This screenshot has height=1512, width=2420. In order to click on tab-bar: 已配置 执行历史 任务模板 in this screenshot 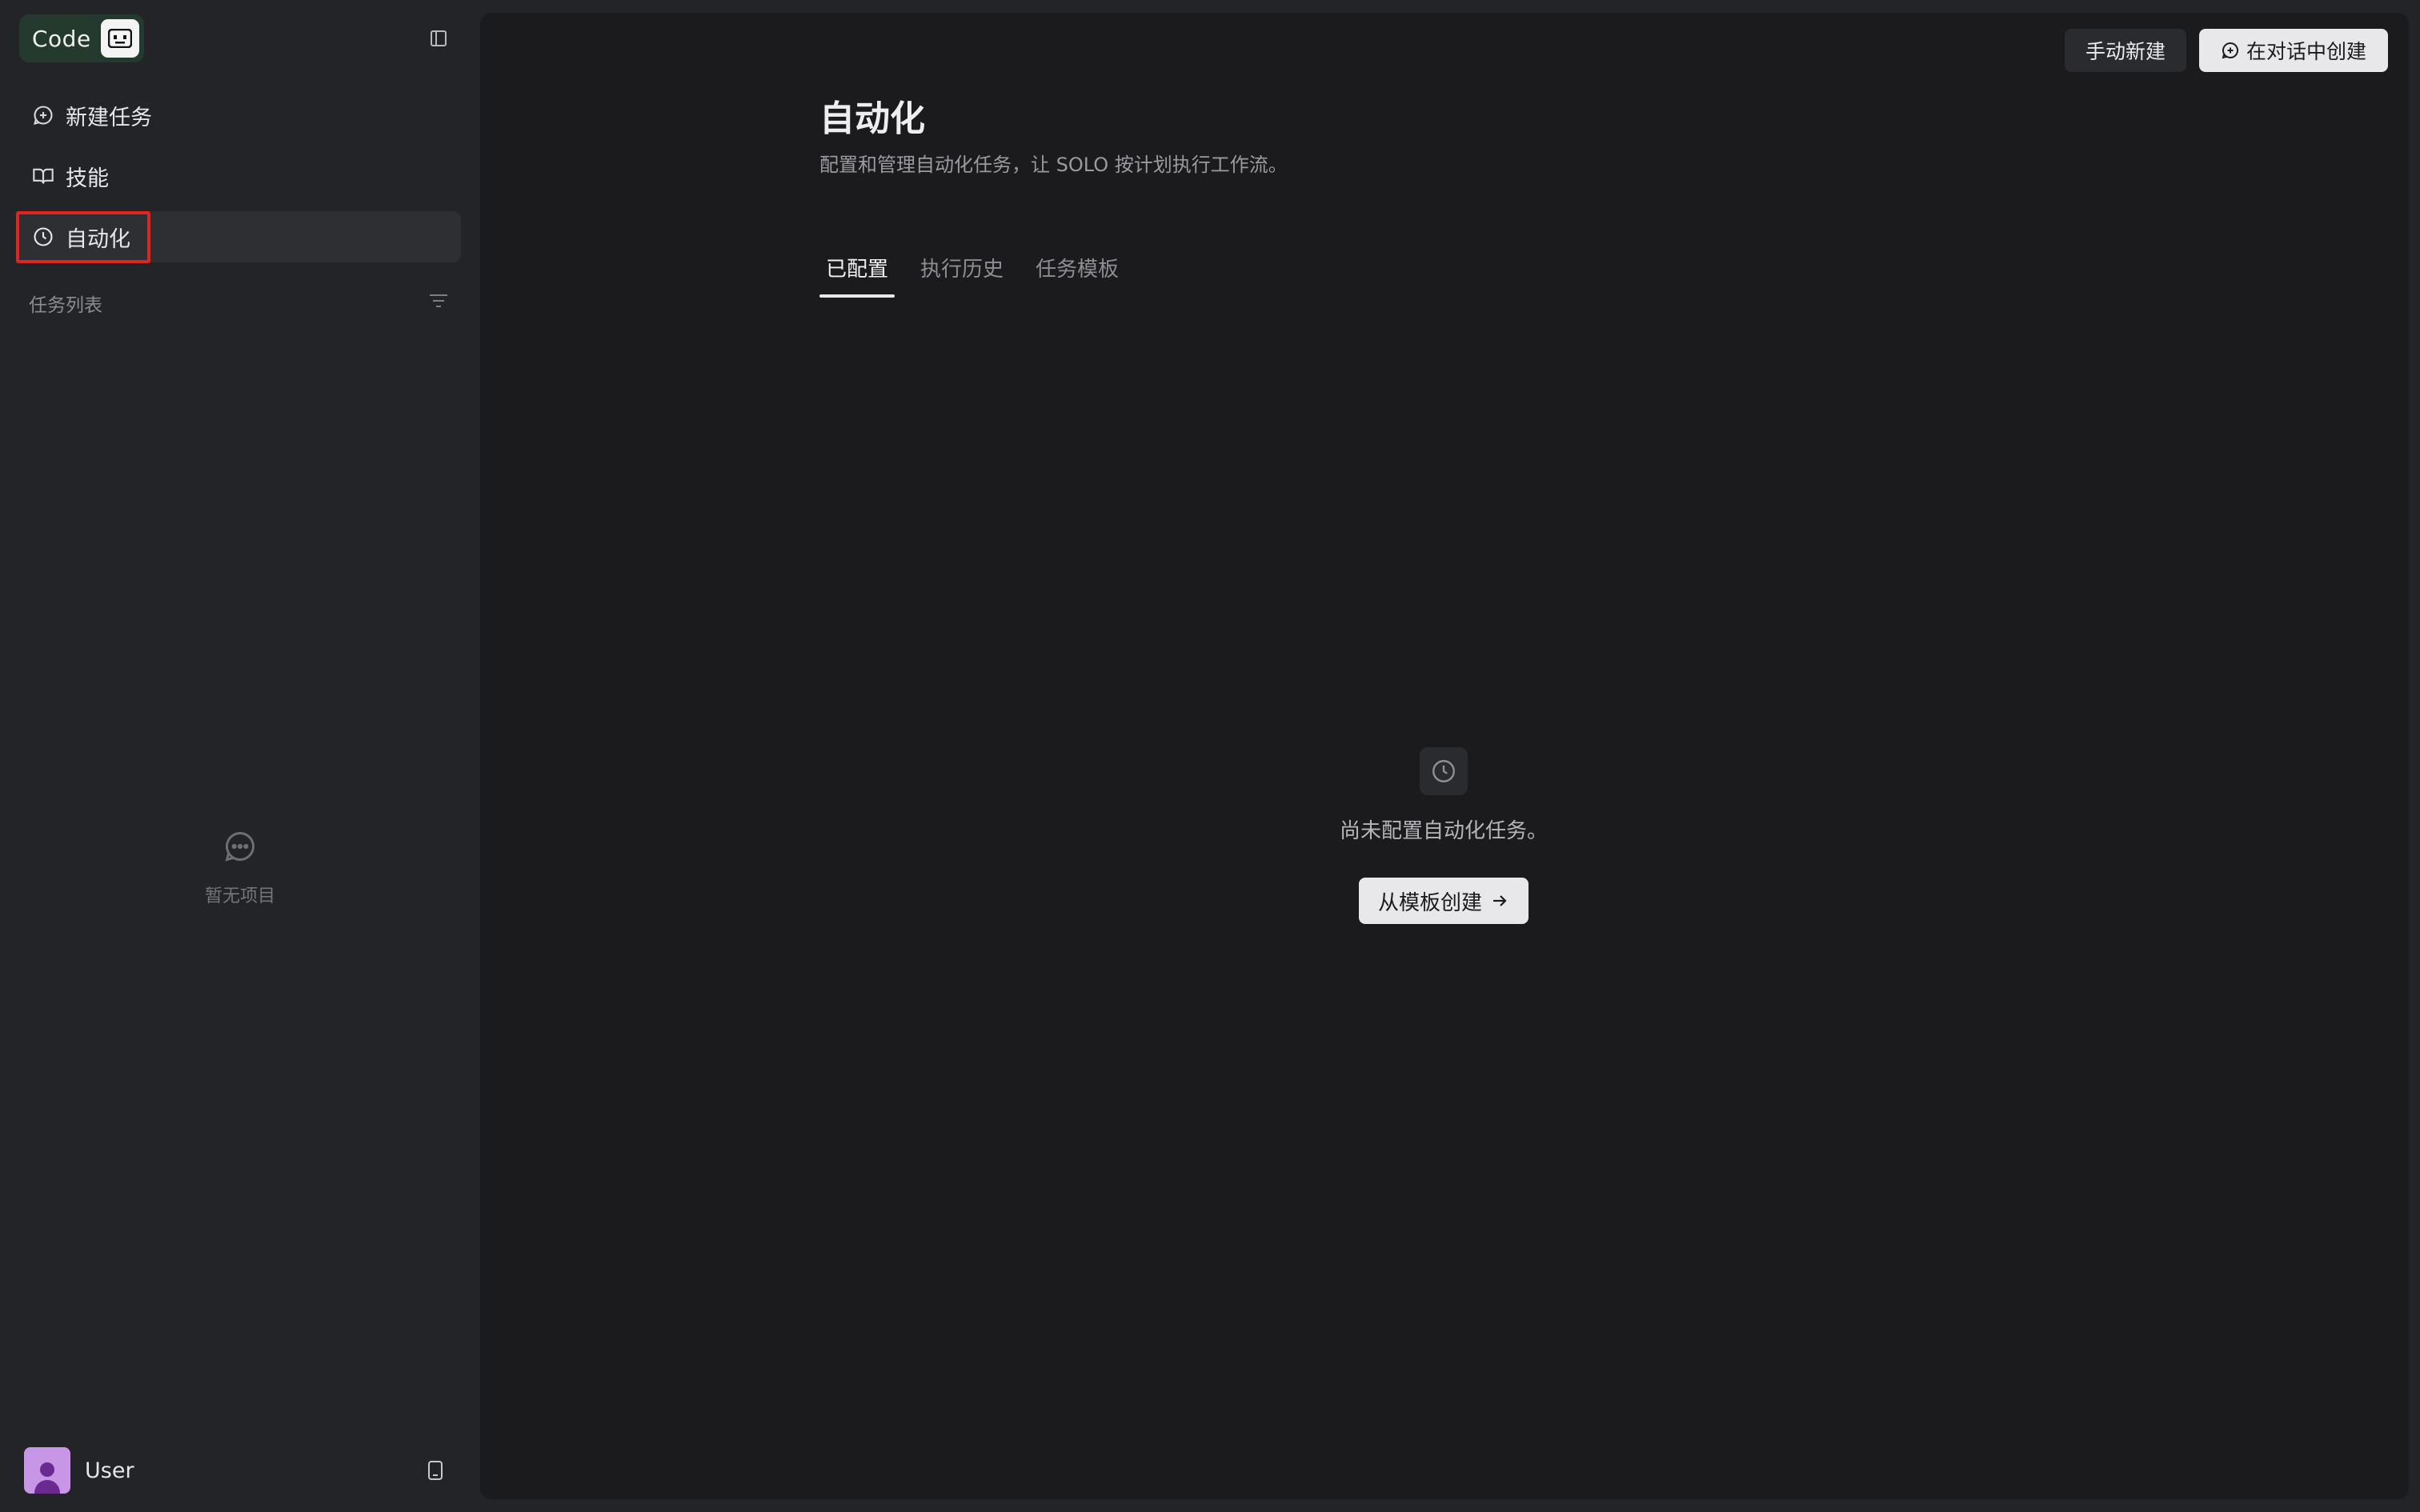, I will do `click(981, 272)`.